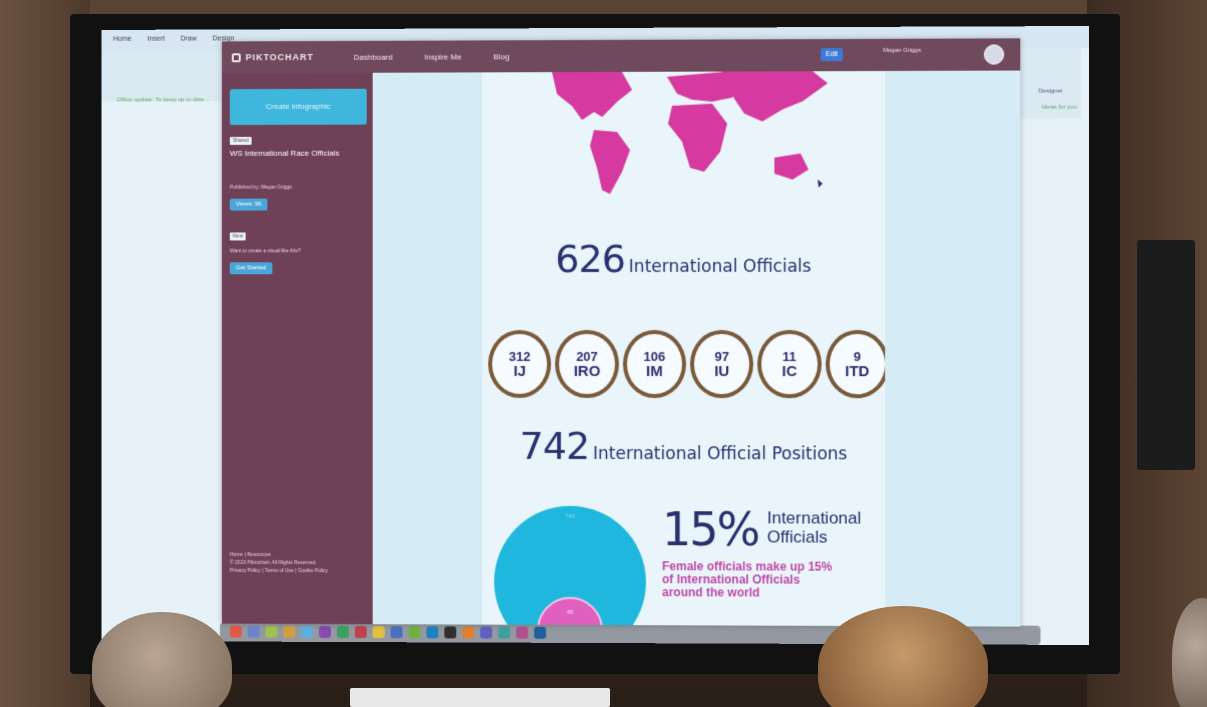 This screenshot has height=707, width=1207. I want to click on category-circle-ic: 11 IC, so click(789, 364).